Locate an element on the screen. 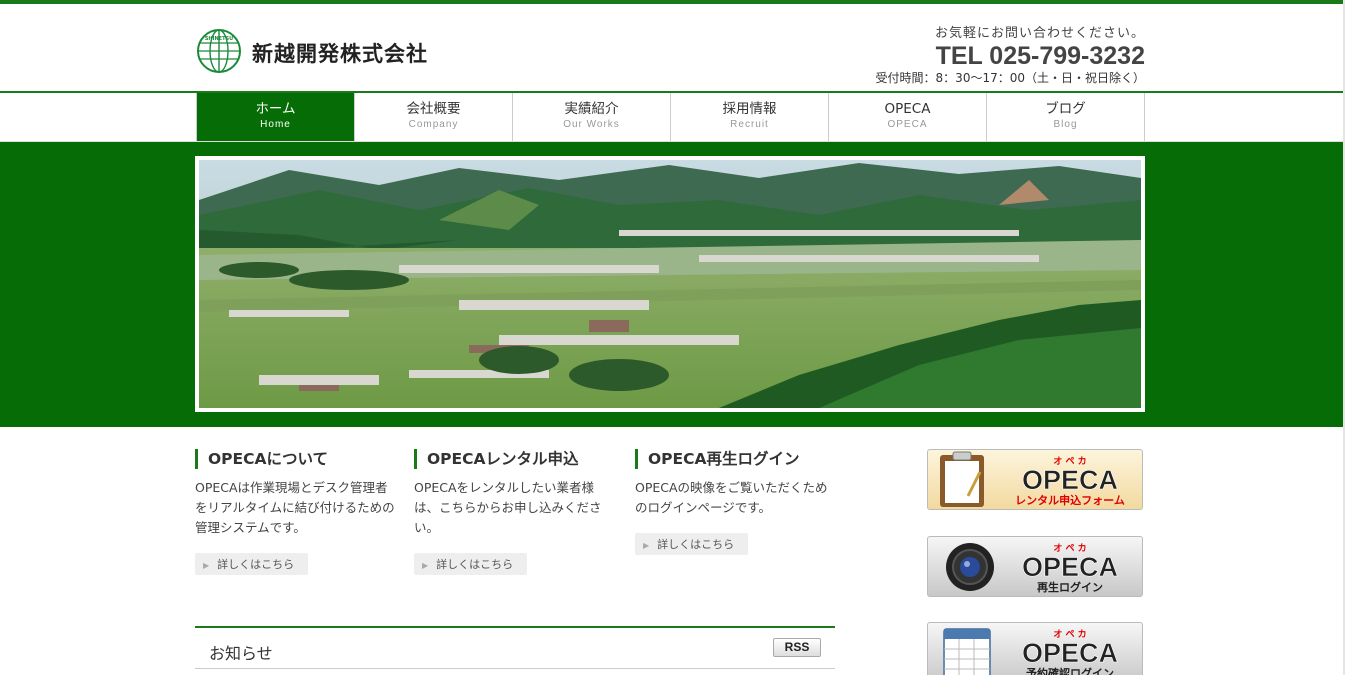 The height and width of the screenshot is (675, 1345). nav-label: ブログ is located at coordinates (1065, 109).